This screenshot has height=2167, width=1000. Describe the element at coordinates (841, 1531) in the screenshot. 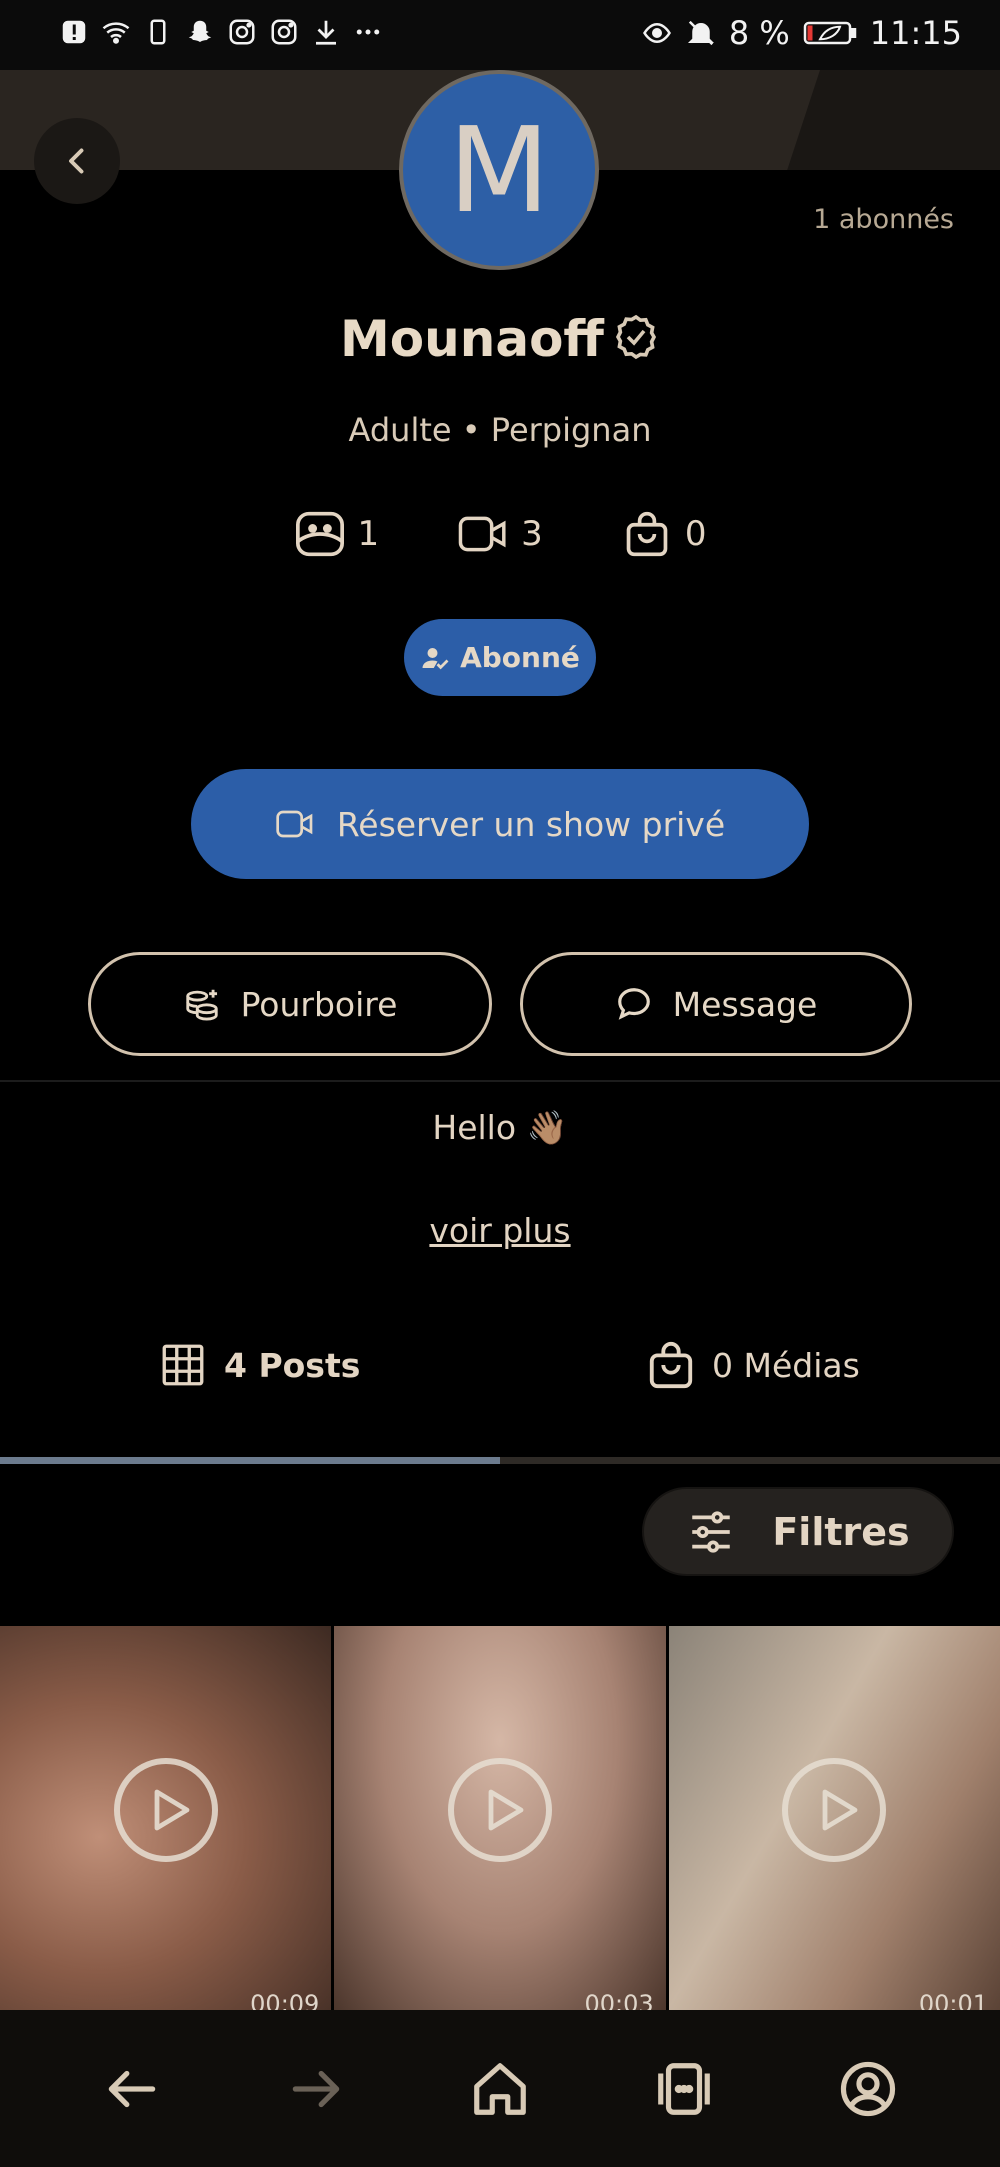

I see `filters-label: Filtres` at that location.